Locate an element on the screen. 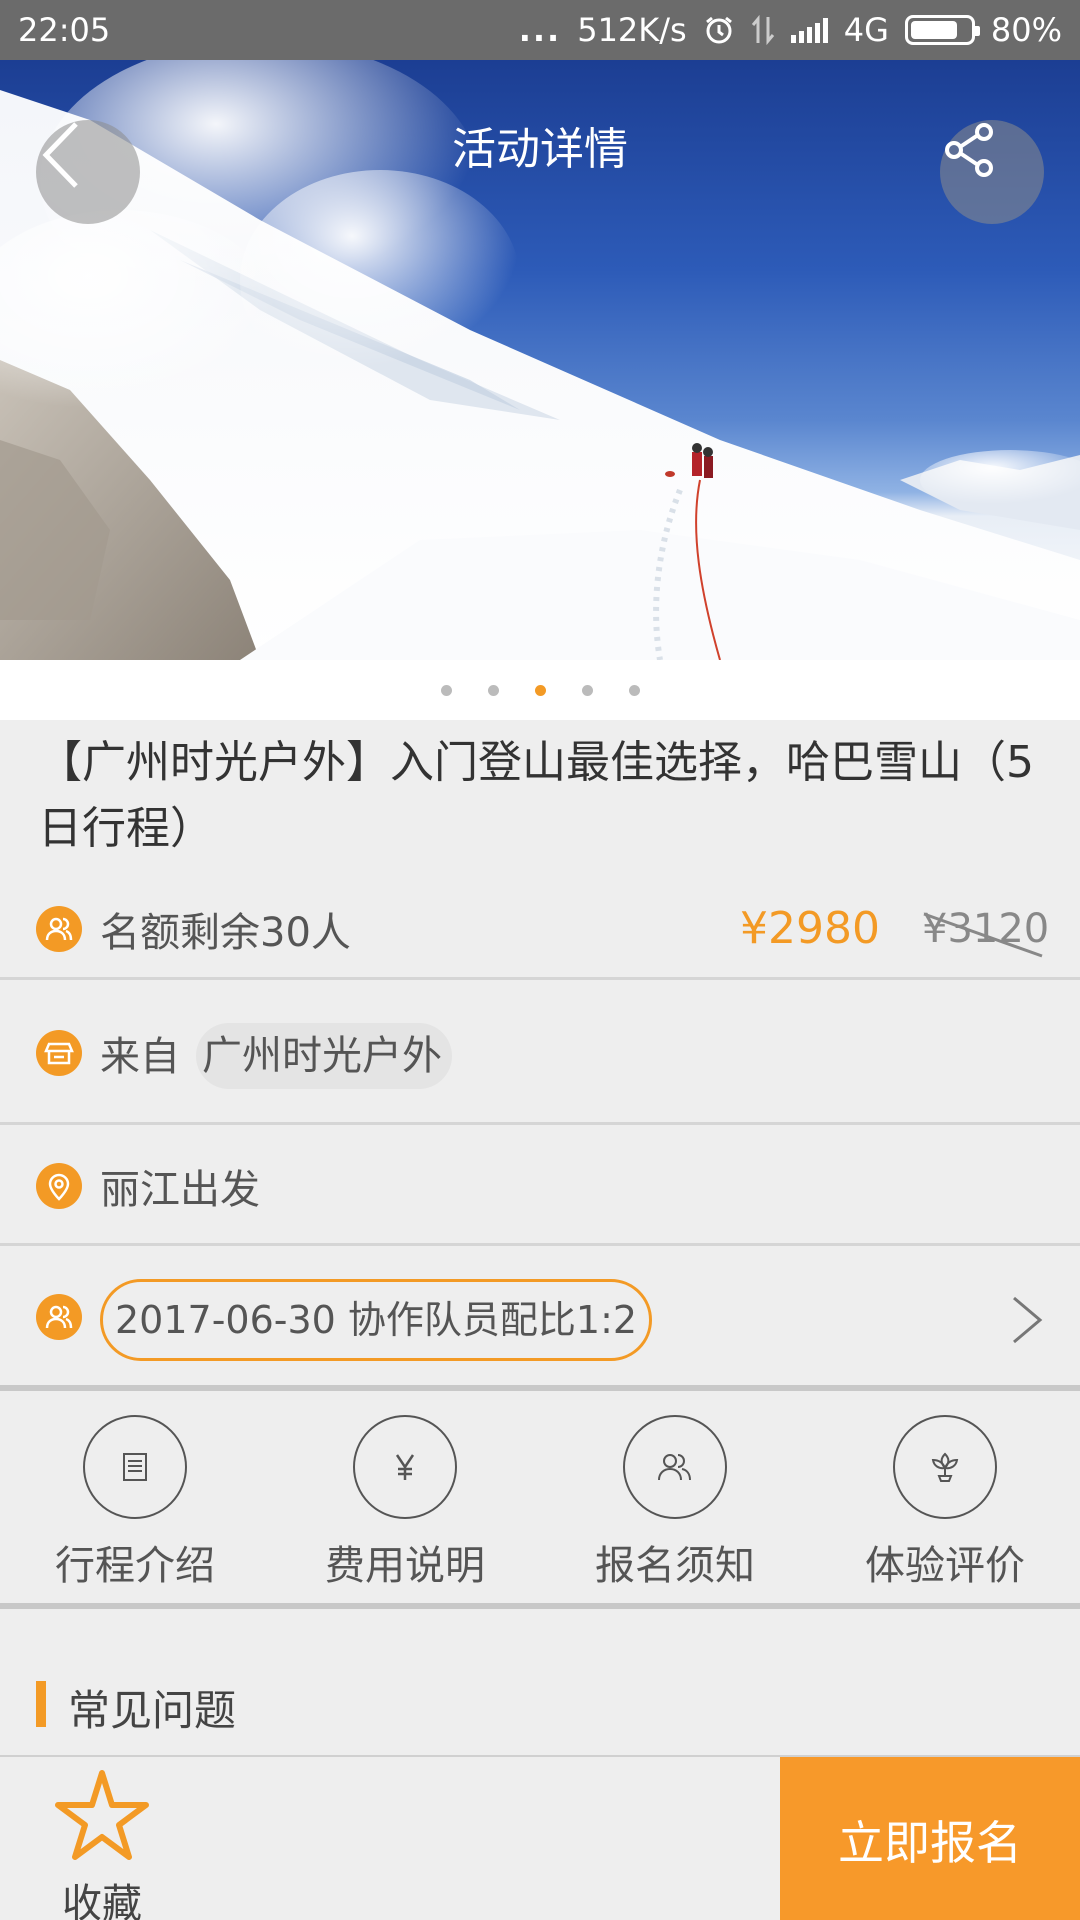 The image size is (1080, 1920). tab-itinerary: 行程介绍 is located at coordinates (135, 1500).